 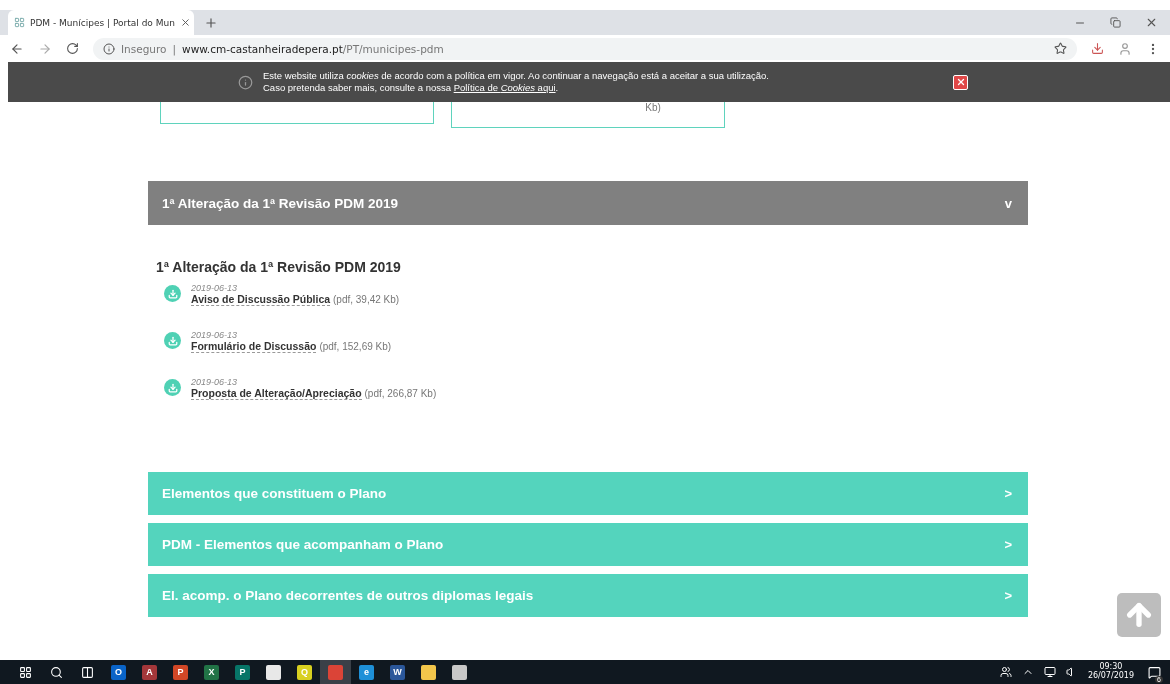 I want to click on network-icon, so click(x=1049, y=672).